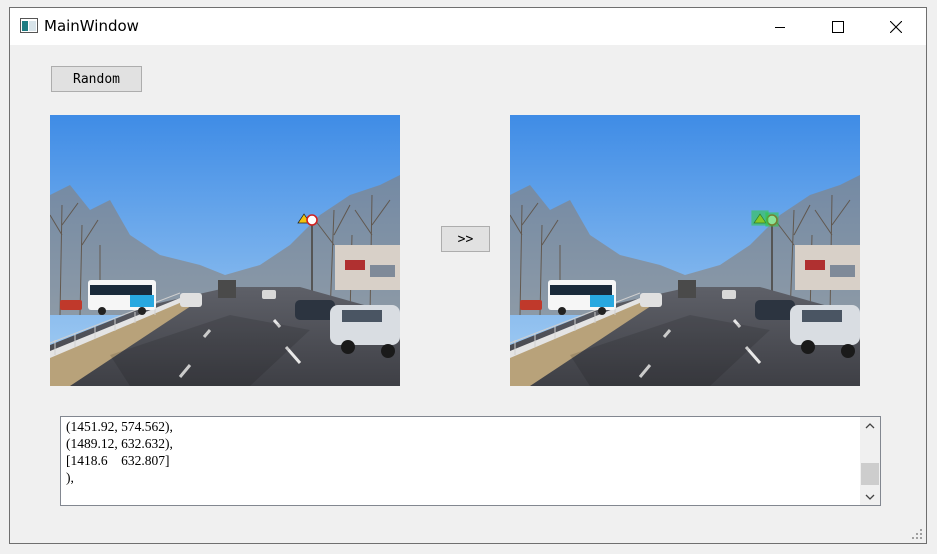 This screenshot has width=937, height=554. I want to click on window-title: MainWindow, so click(91, 26).